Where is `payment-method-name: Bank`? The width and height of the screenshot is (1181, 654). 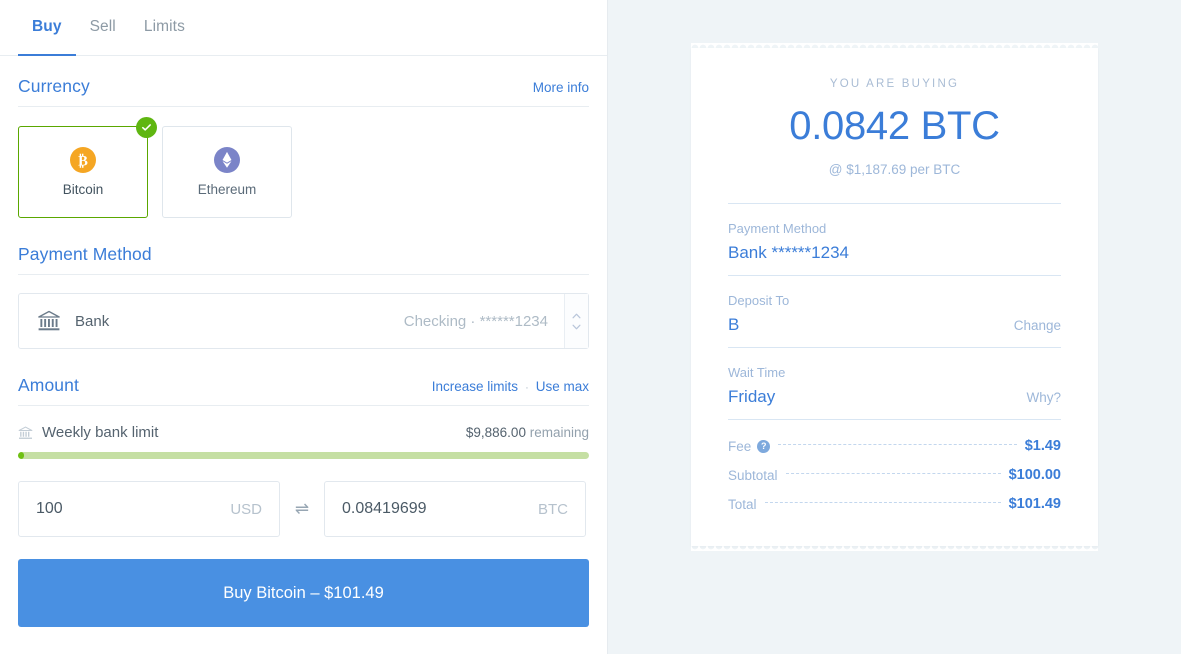 payment-method-name: Bank is located at coordinates (92, 321).